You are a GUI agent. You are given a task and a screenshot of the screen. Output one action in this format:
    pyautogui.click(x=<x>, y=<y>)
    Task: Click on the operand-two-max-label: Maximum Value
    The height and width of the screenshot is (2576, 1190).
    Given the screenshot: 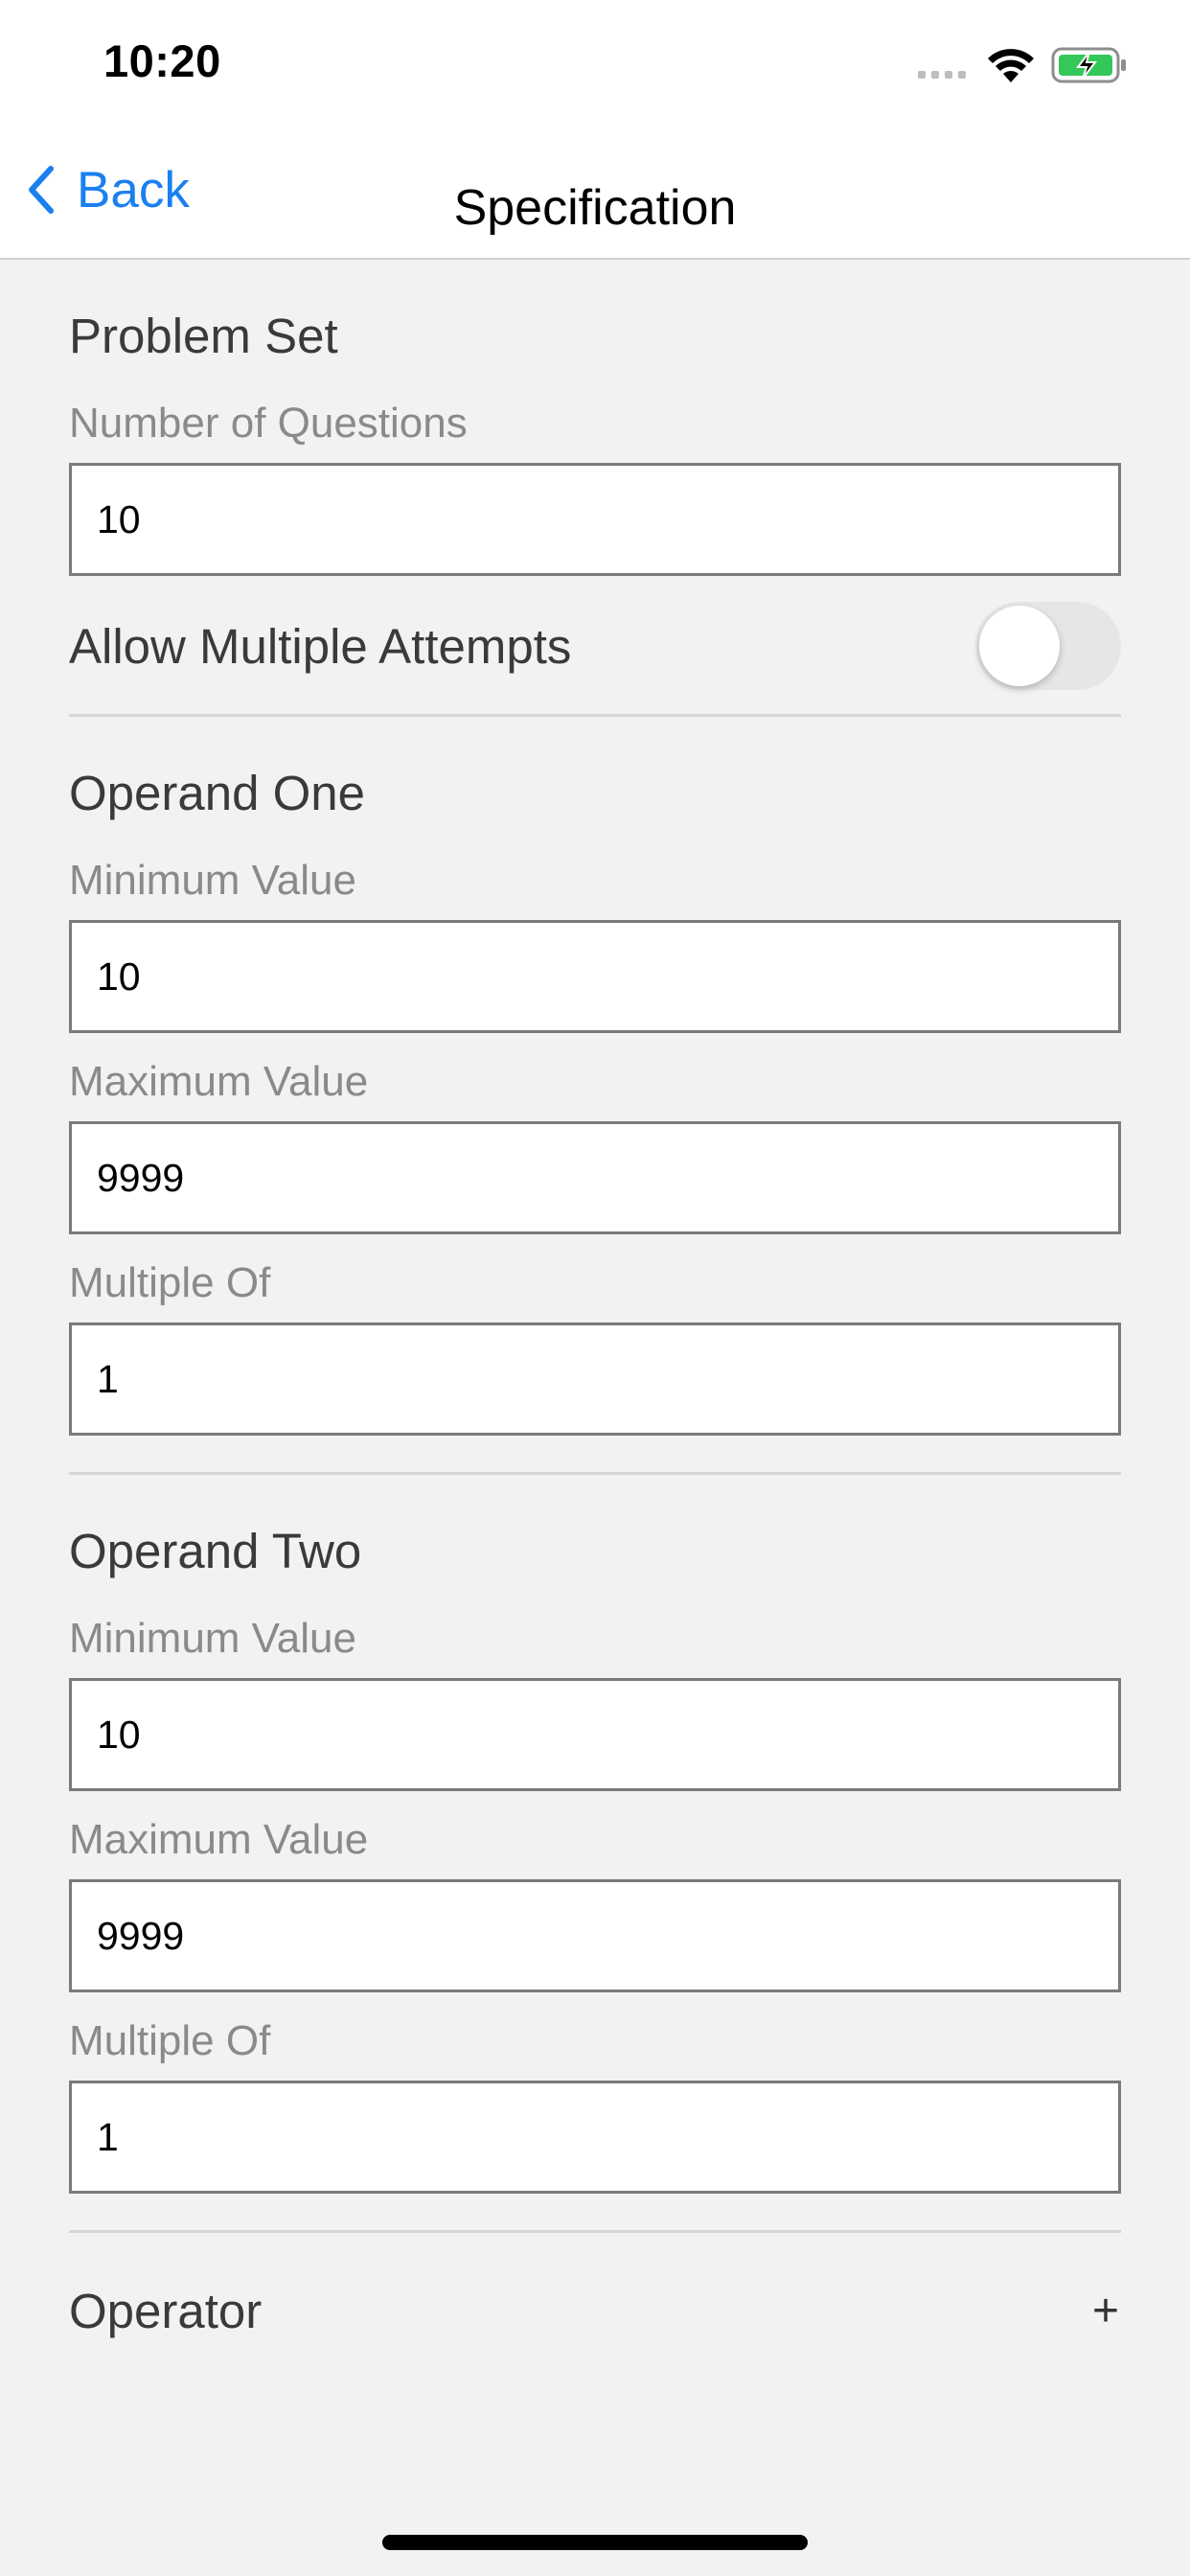 What is the action you would take?
    pyautogui.click(x=219, y=1839)
    